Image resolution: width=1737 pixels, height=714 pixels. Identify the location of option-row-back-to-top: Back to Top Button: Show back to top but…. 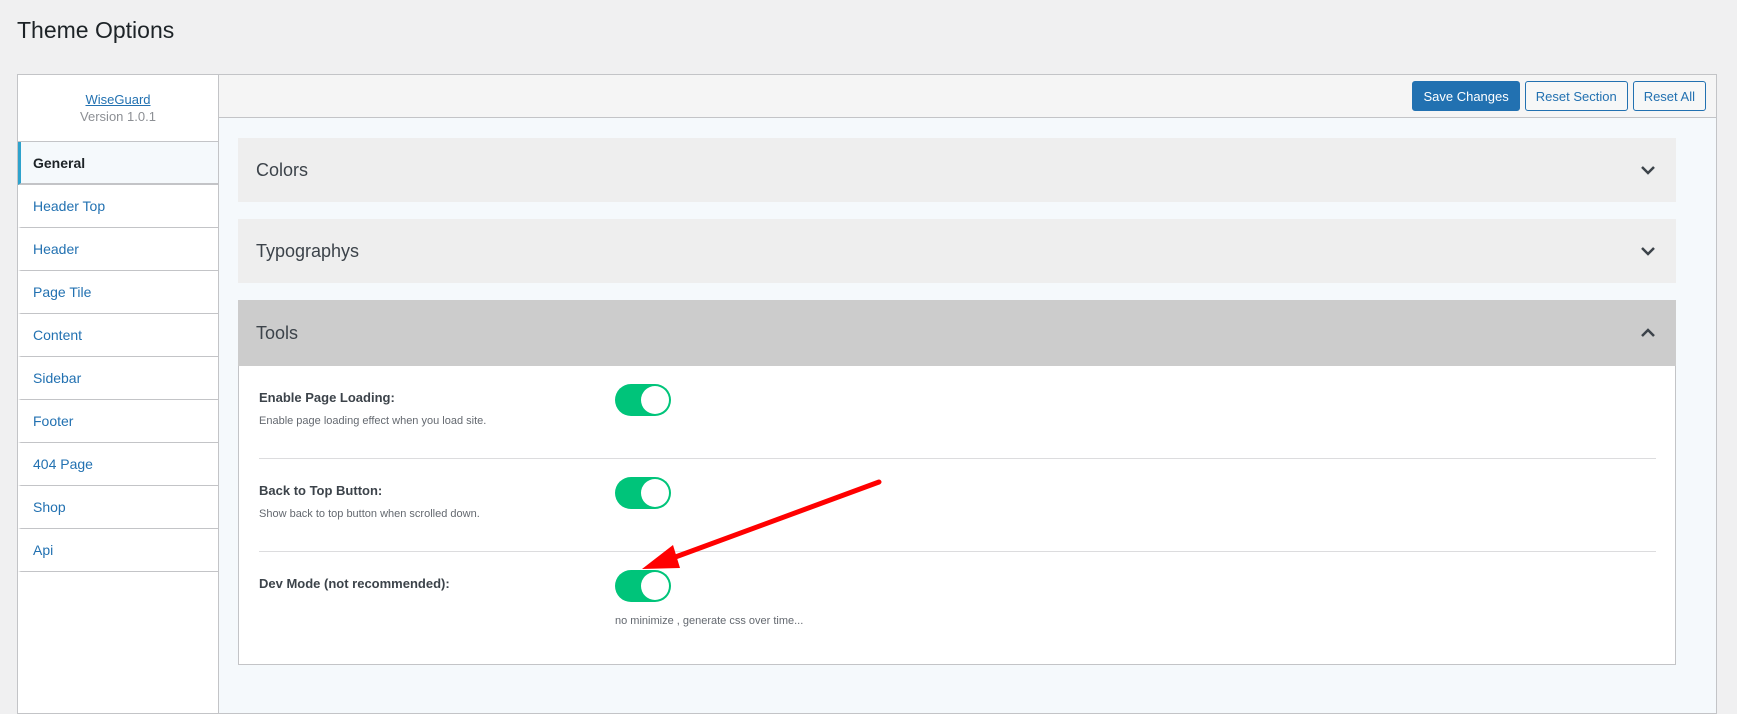
(957, 505).